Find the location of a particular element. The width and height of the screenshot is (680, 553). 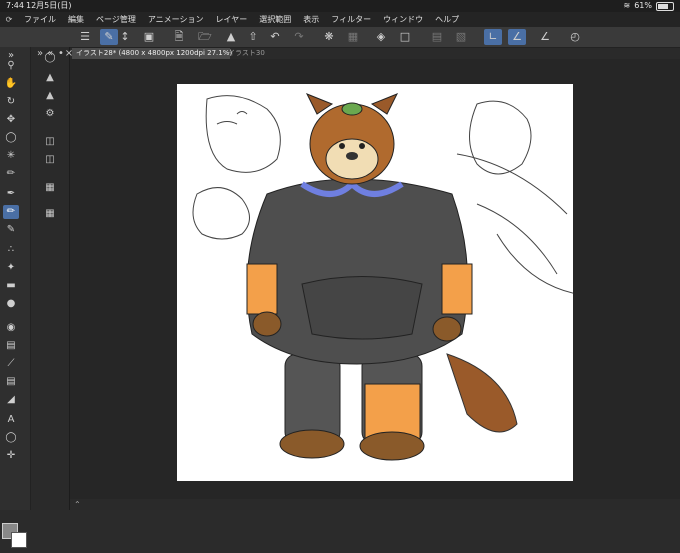

tail is located at coordinates (482, 393).